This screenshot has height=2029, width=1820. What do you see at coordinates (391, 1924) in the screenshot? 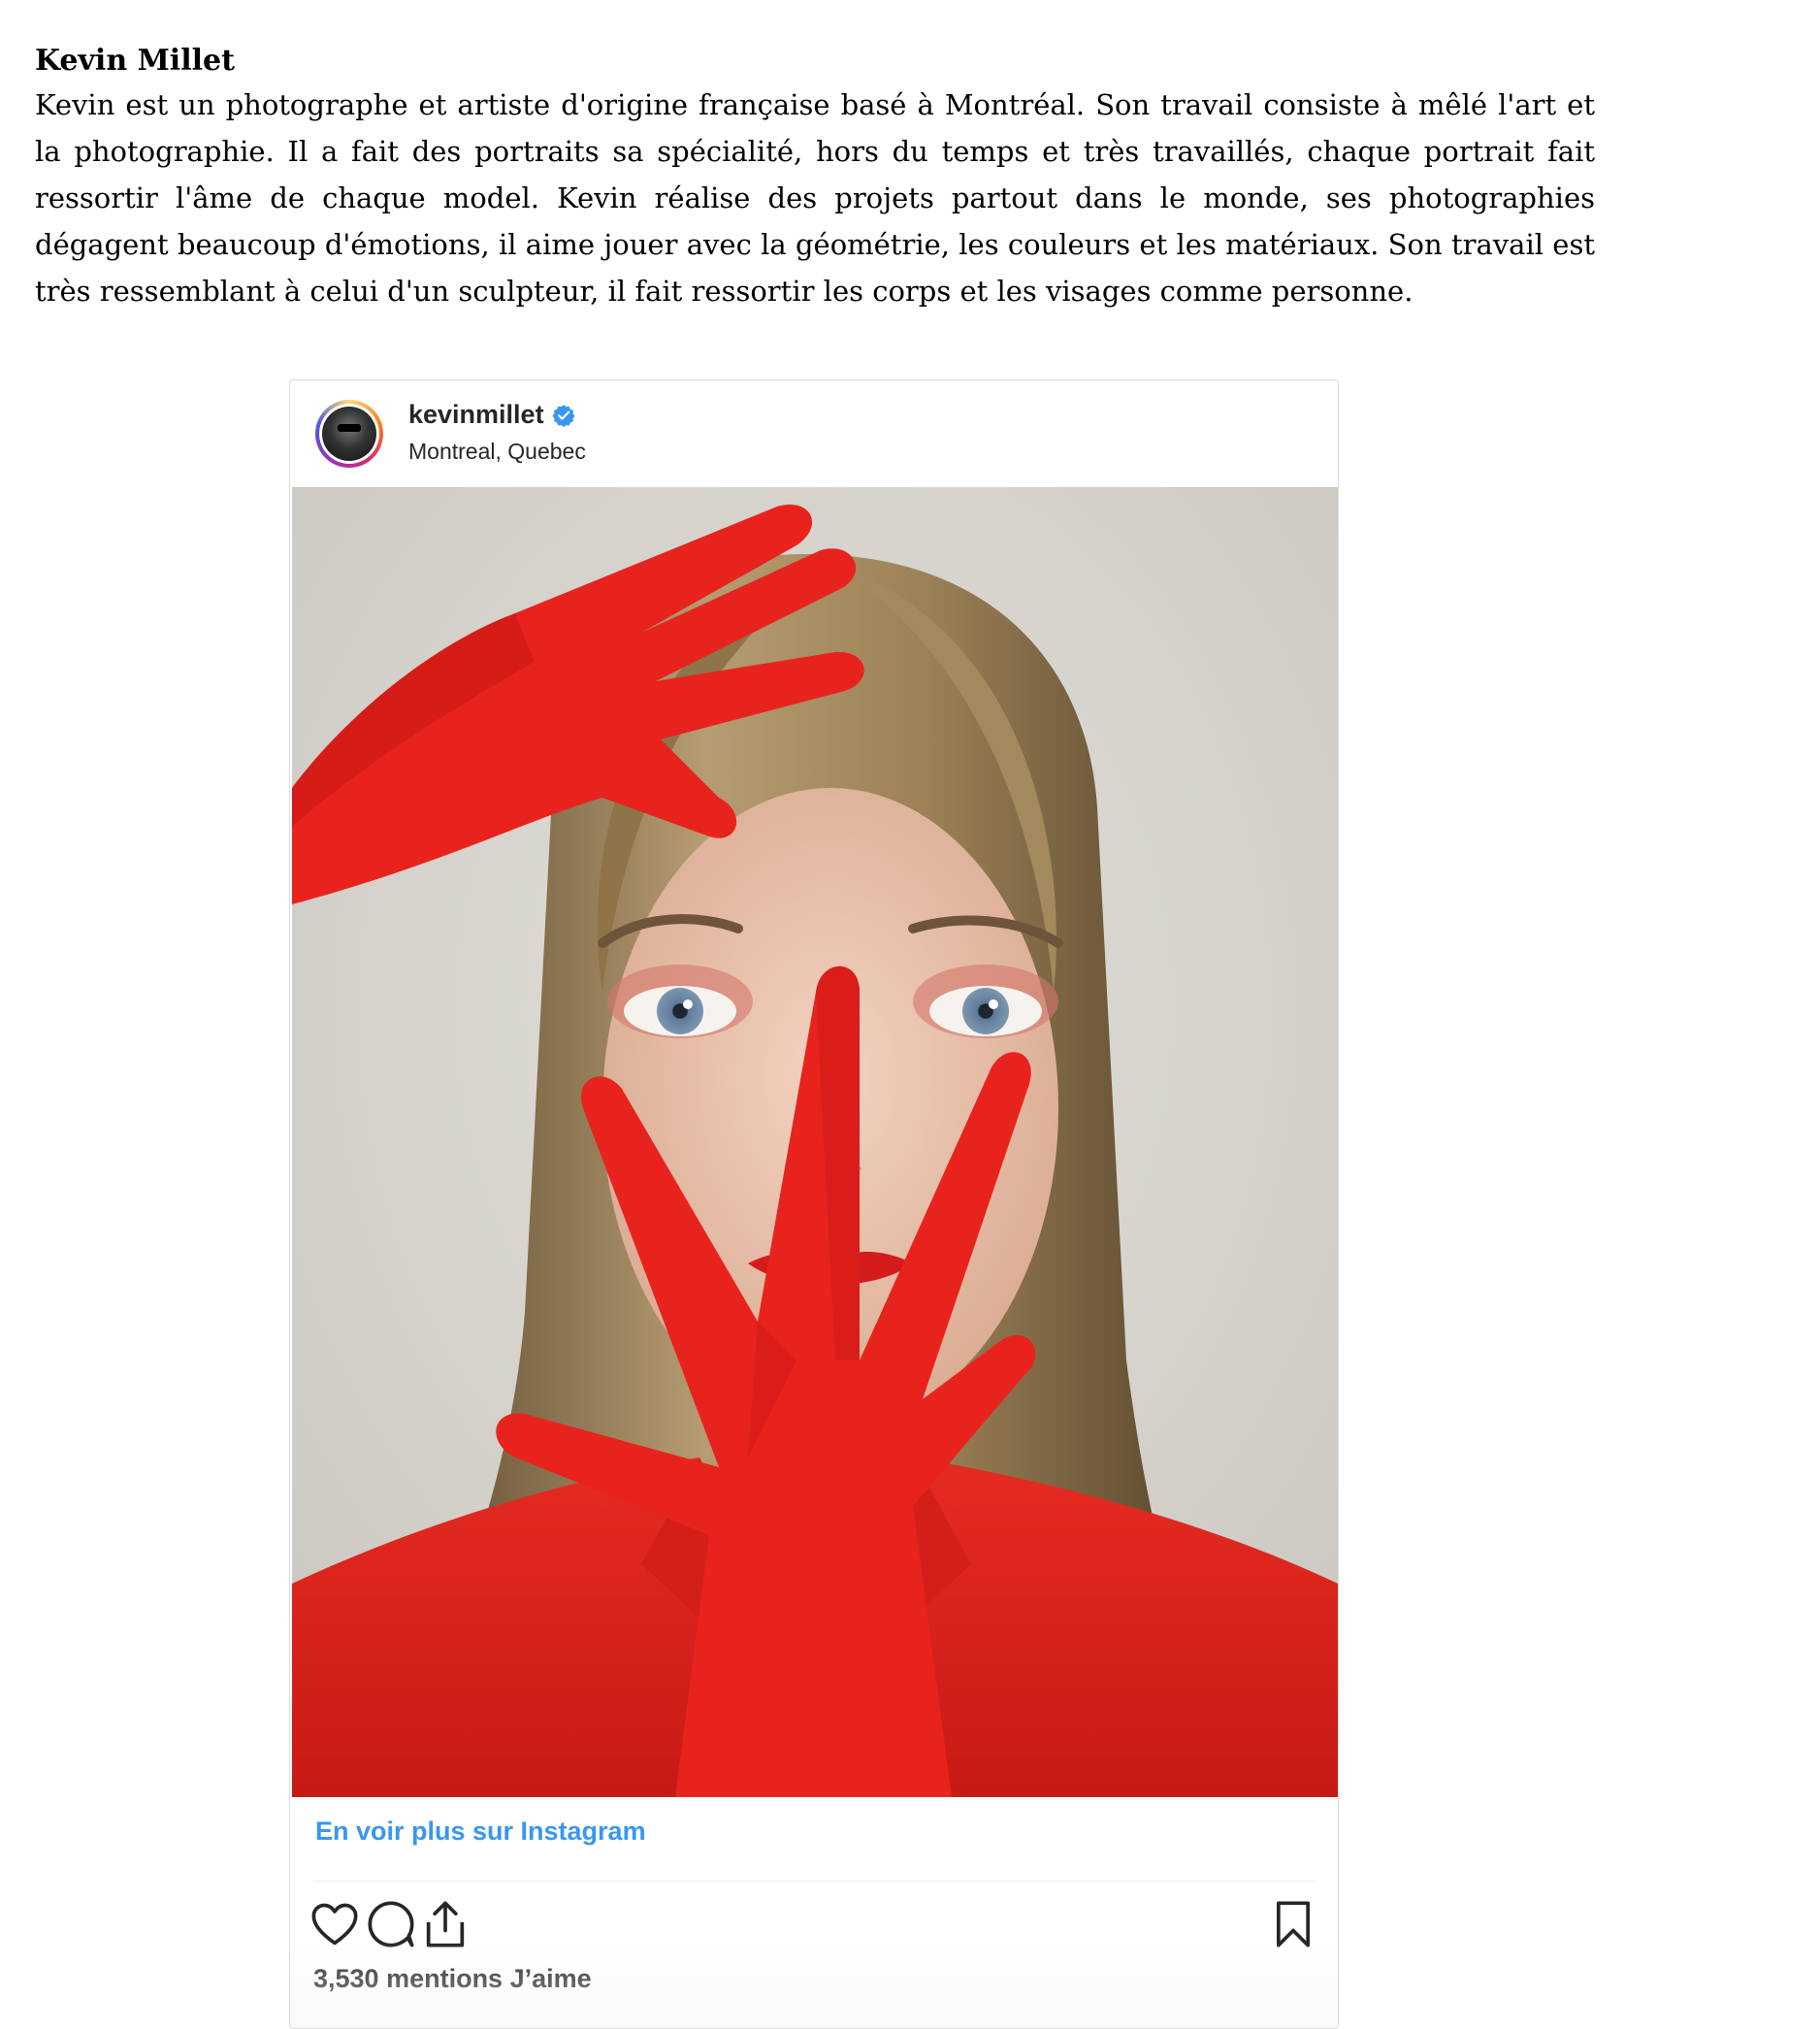
I see `comment-icon` at bounding box center [391, 1924].